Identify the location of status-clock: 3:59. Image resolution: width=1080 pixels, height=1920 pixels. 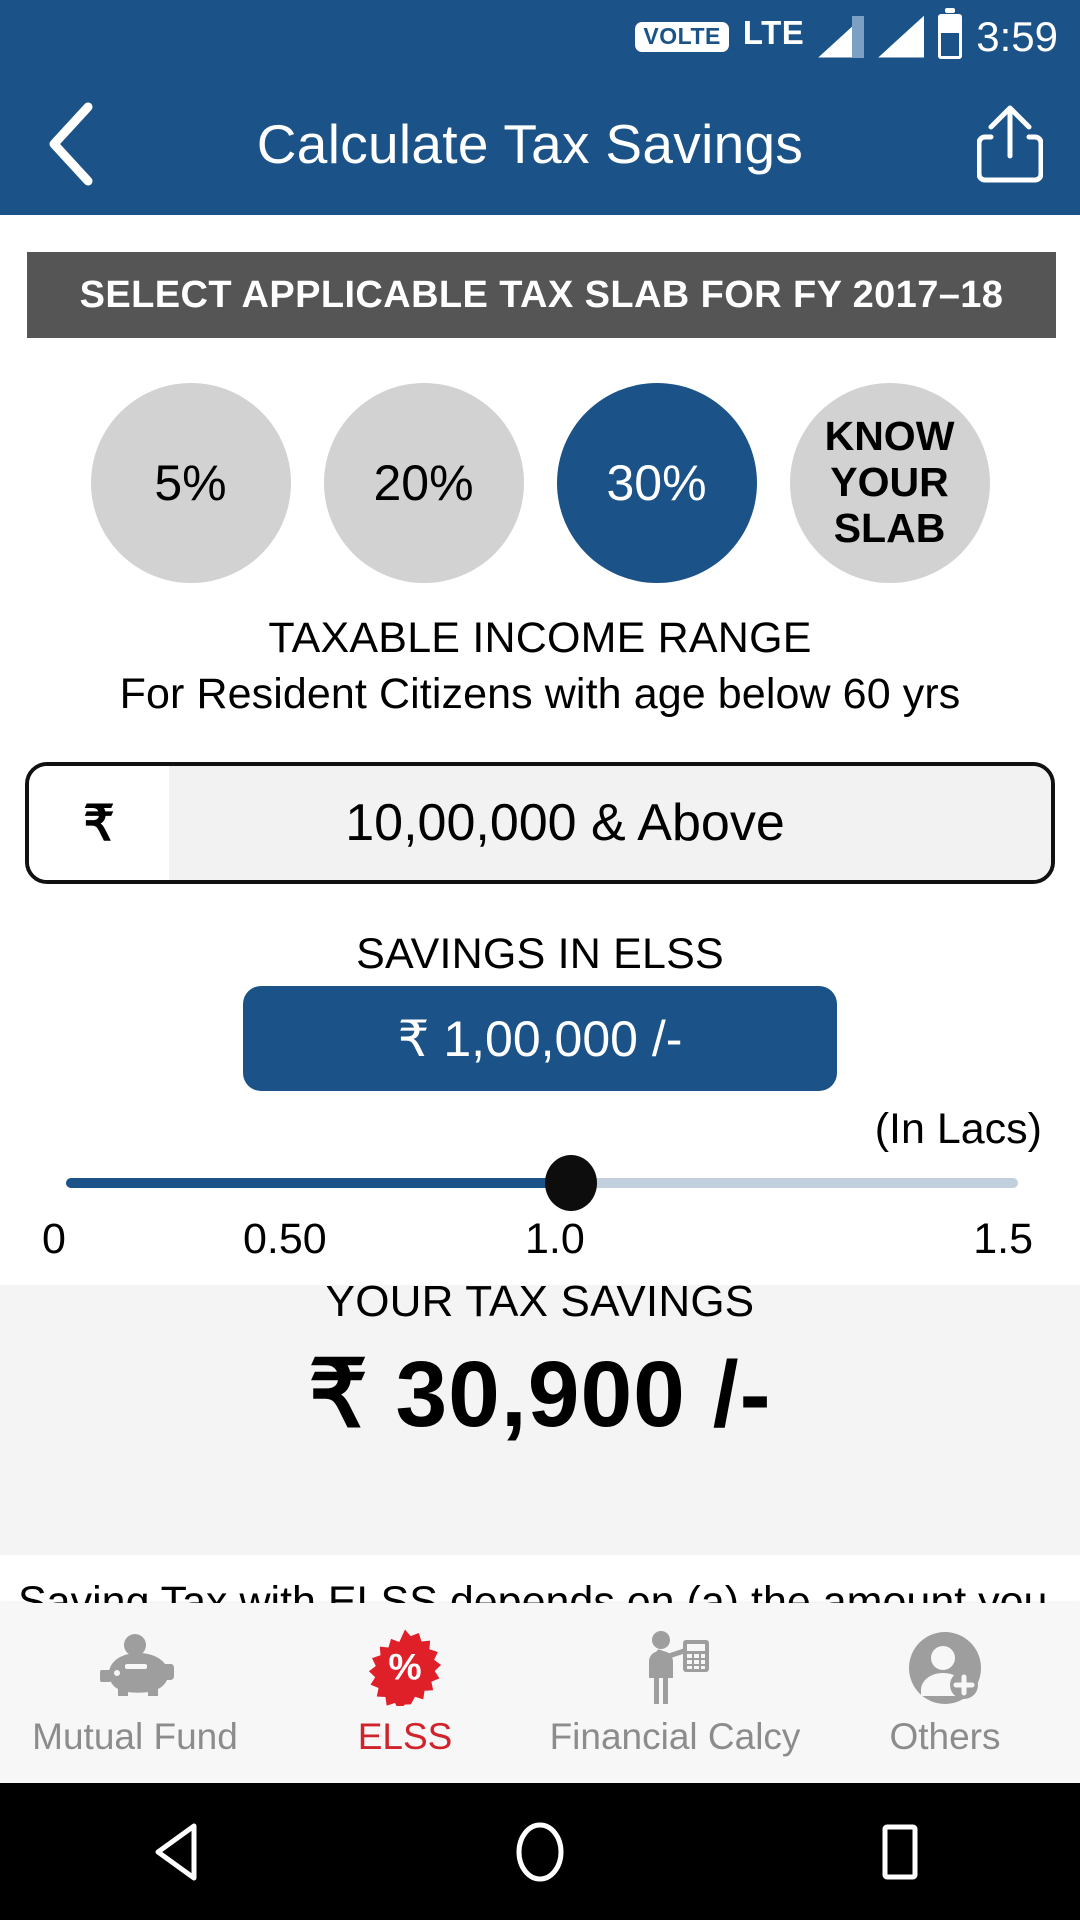
(1017, 36).